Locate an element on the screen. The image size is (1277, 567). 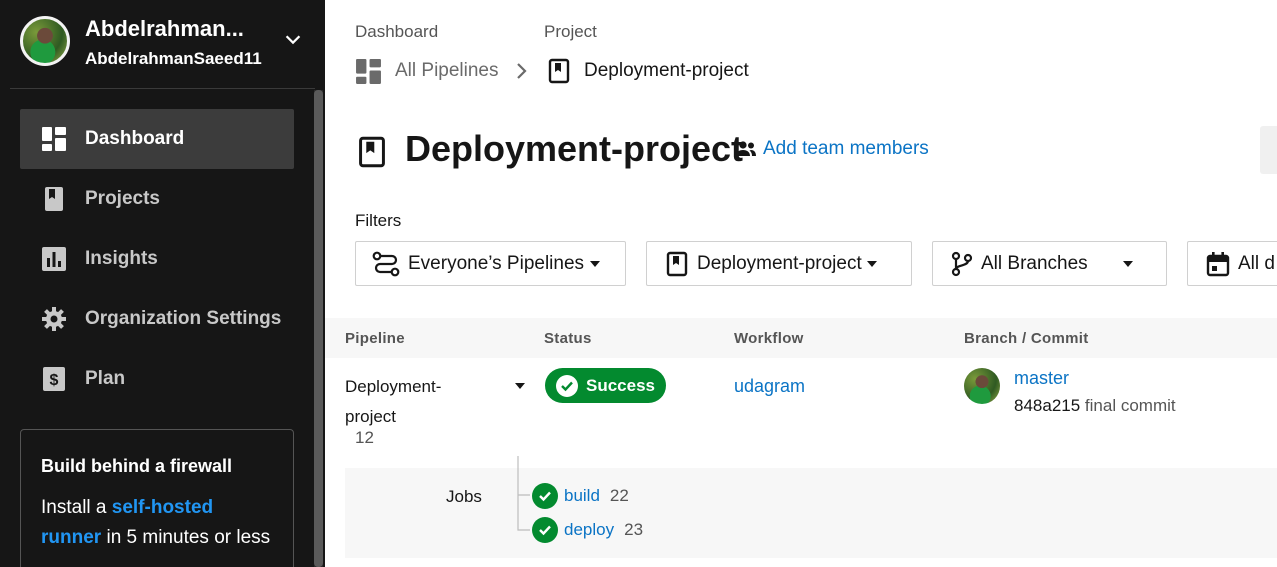
status-badge: Success is located at coordinates (605, 385).